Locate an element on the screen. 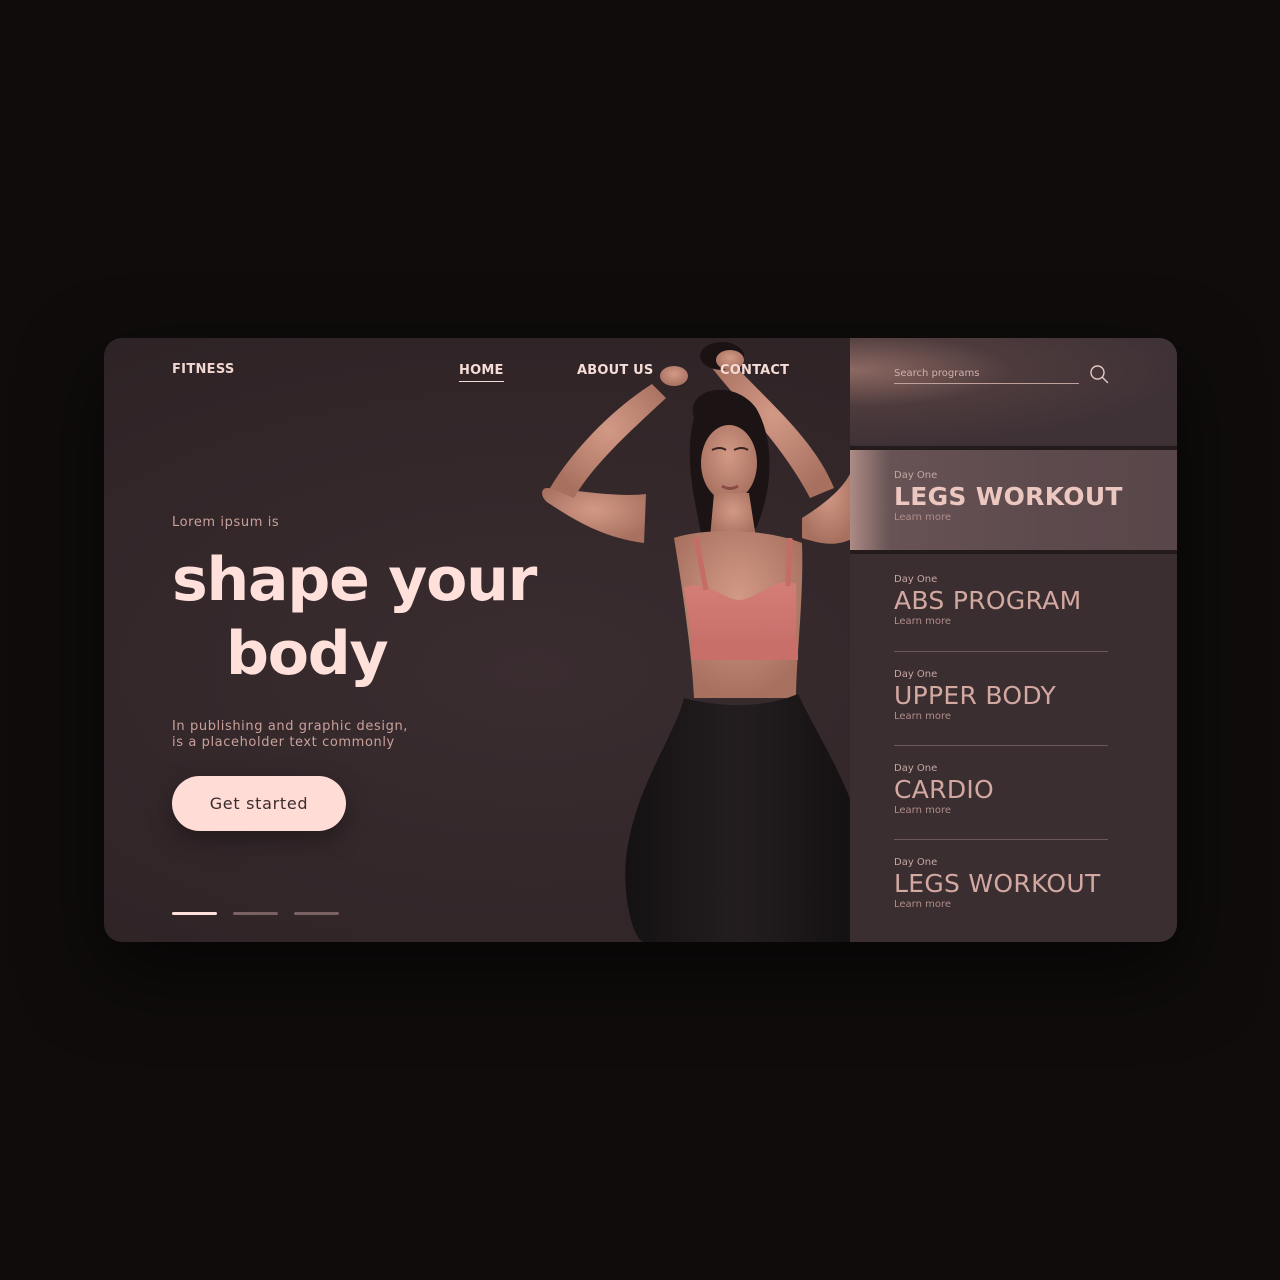  get-started-button: Get started is located at coordinates (259, 803).